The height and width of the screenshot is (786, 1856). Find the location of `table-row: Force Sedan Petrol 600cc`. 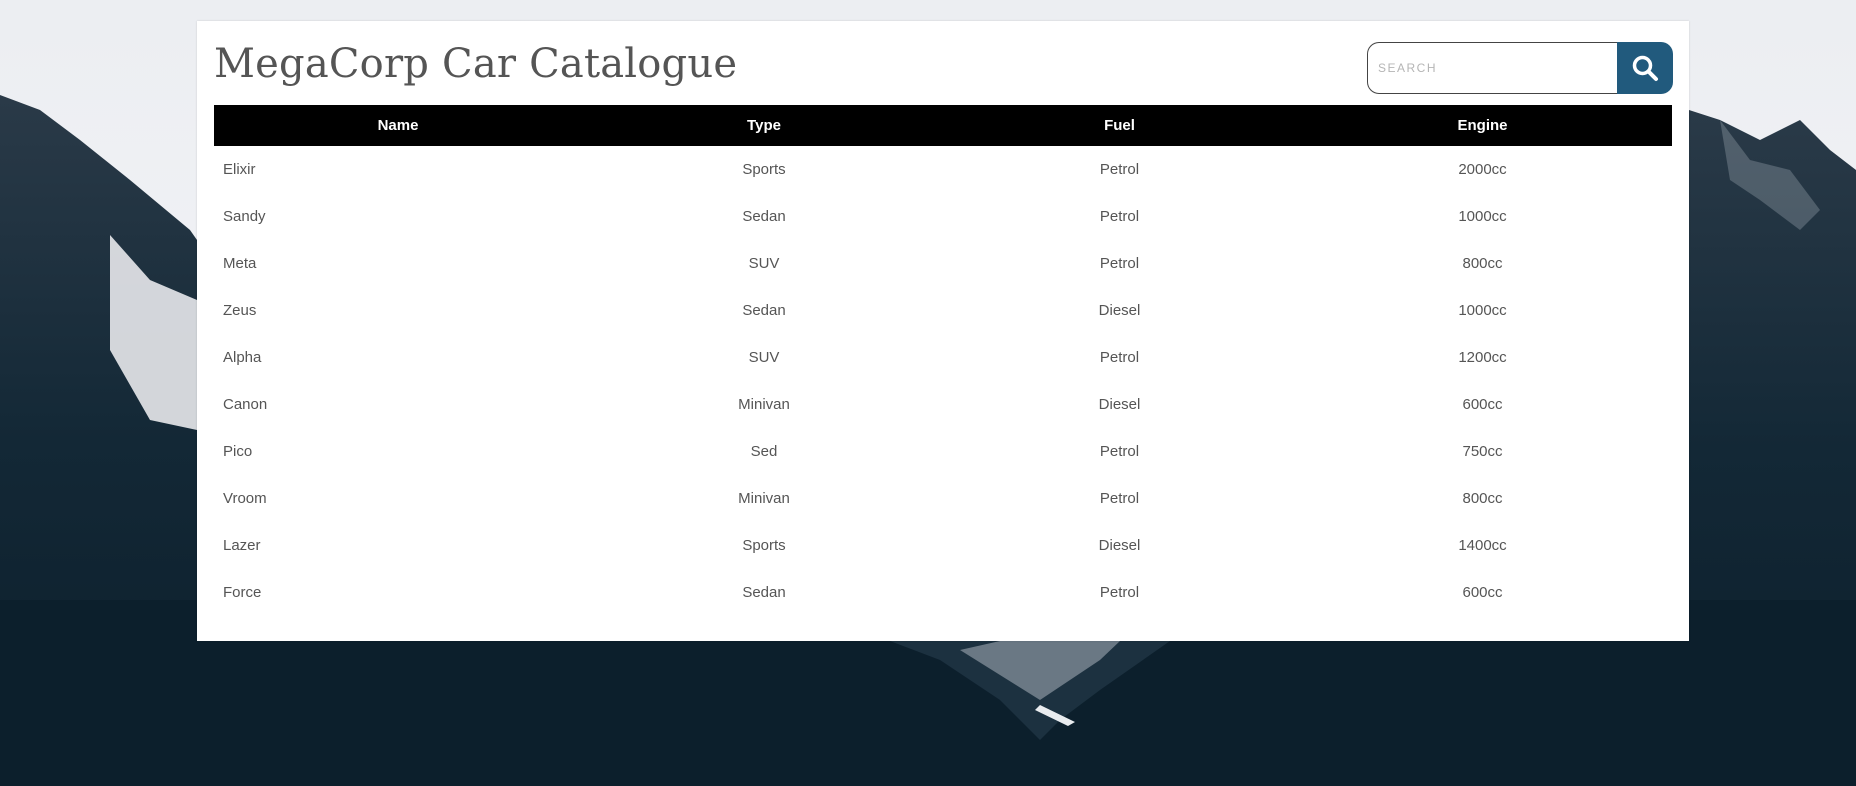

table-row: Force Sedan Petrol 600cc is located at coordinates (943, 592).